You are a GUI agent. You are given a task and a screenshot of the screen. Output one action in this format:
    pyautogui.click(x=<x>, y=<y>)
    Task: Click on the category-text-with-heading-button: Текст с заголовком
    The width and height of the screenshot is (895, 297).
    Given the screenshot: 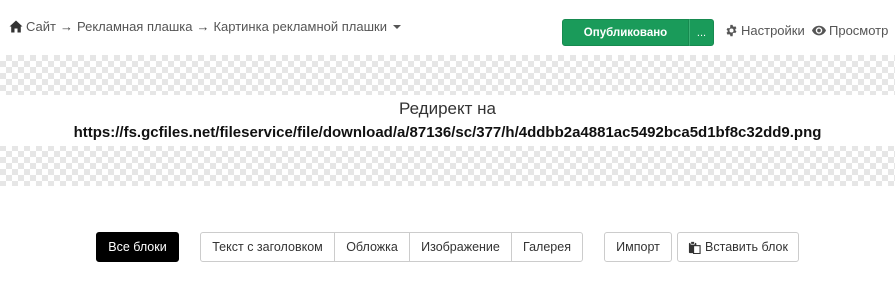 What is the action you would take?
    pyautogui.click(x=267, y=247)
    